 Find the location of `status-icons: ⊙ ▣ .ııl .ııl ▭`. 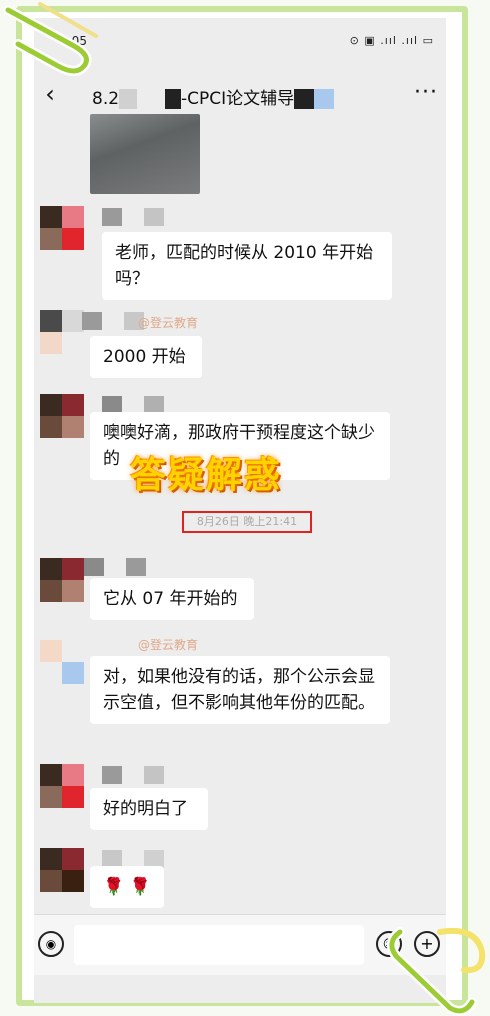

status-icons: ⊙ ▣ .ııl .ııl ▭ is located at coordinates (391, 40).